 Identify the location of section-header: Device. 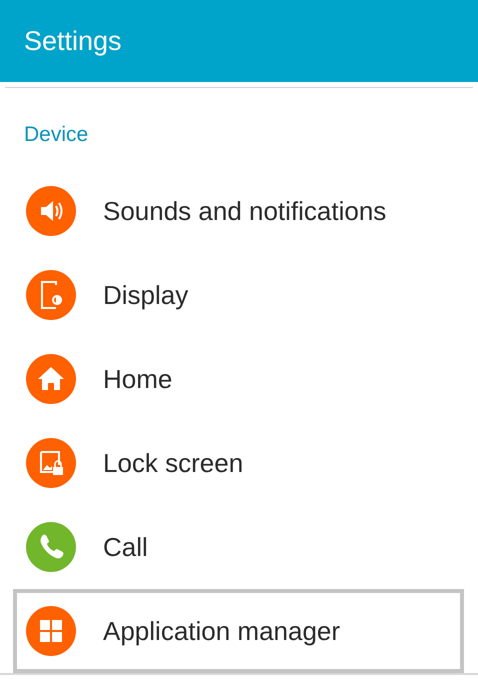
(57, 135).